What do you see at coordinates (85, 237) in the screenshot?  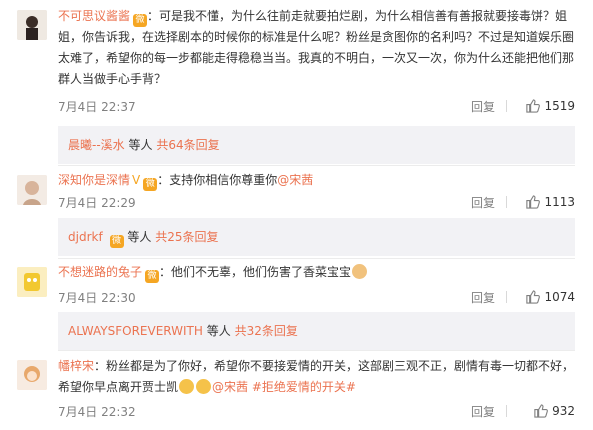 I see `sub-reply-user: djdrkf` at bounding box center [85, 237].